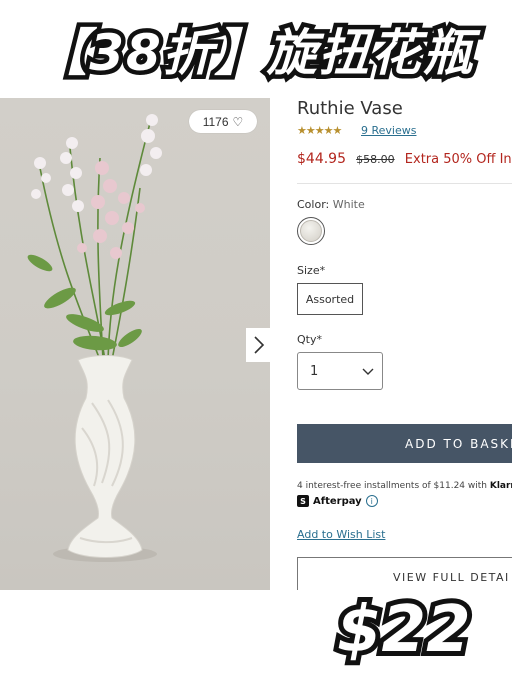  I want to click on original-price: $58.00, so click(375, 159).